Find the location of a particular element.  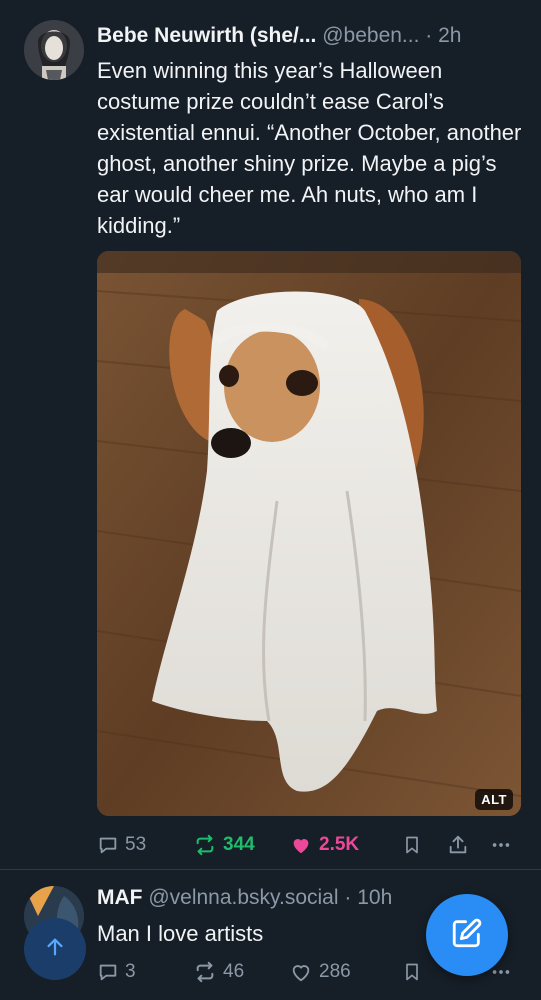

reply-button: 53 is located at coordinates (121, 845).